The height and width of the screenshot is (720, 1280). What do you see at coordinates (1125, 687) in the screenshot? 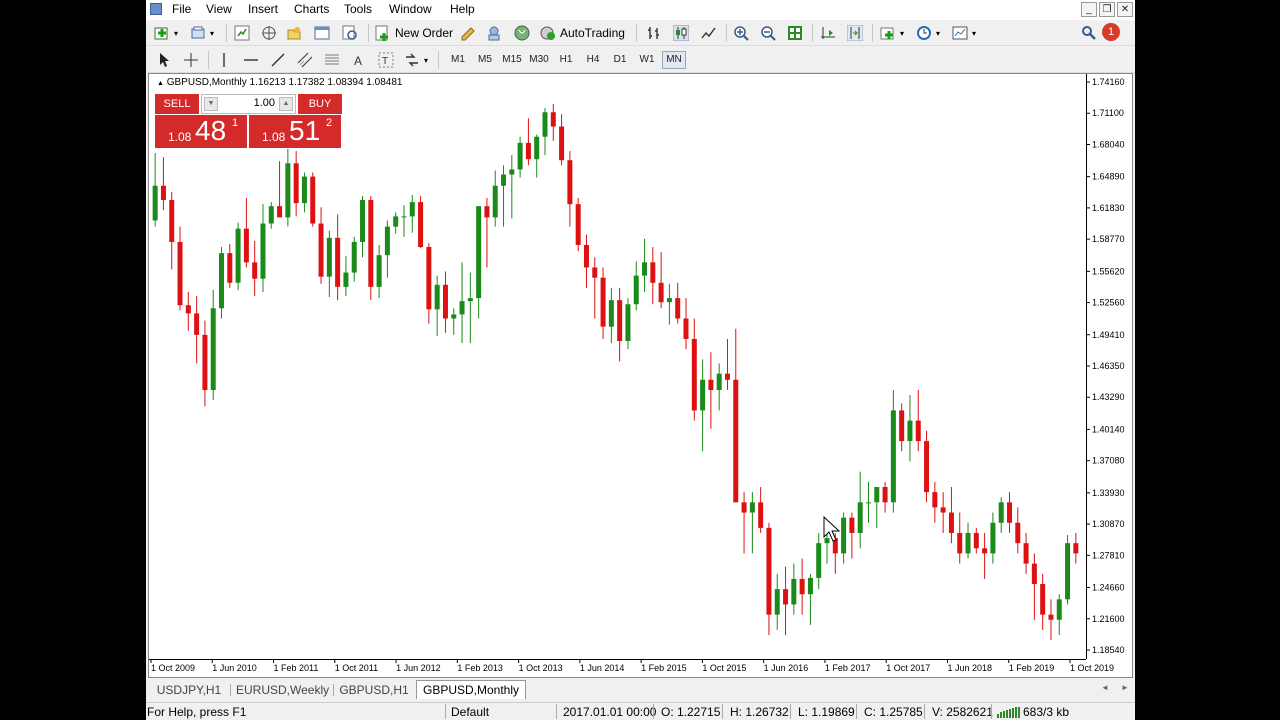
I see `tabs-scroll-right-icon: ►` at bounding box center [1125, 687].